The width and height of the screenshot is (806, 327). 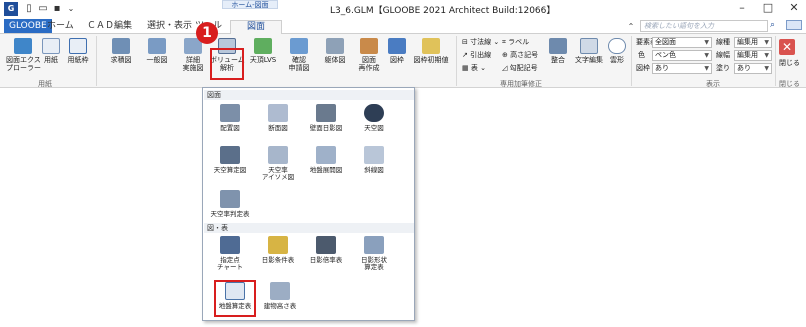 What do you see at coordinates (480, 42) in the screenshot?
I see `dimension-tool: ⊟ 寸法線 ⌄` at bounding box center [480, 42].